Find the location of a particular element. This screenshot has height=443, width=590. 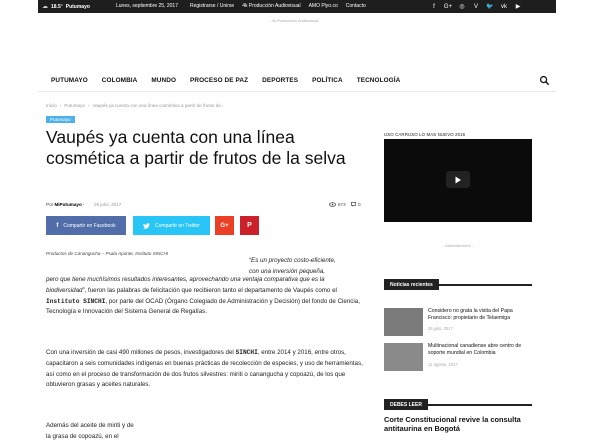

breadcrumb-home: Inicio is located at coordinates (51, 105).